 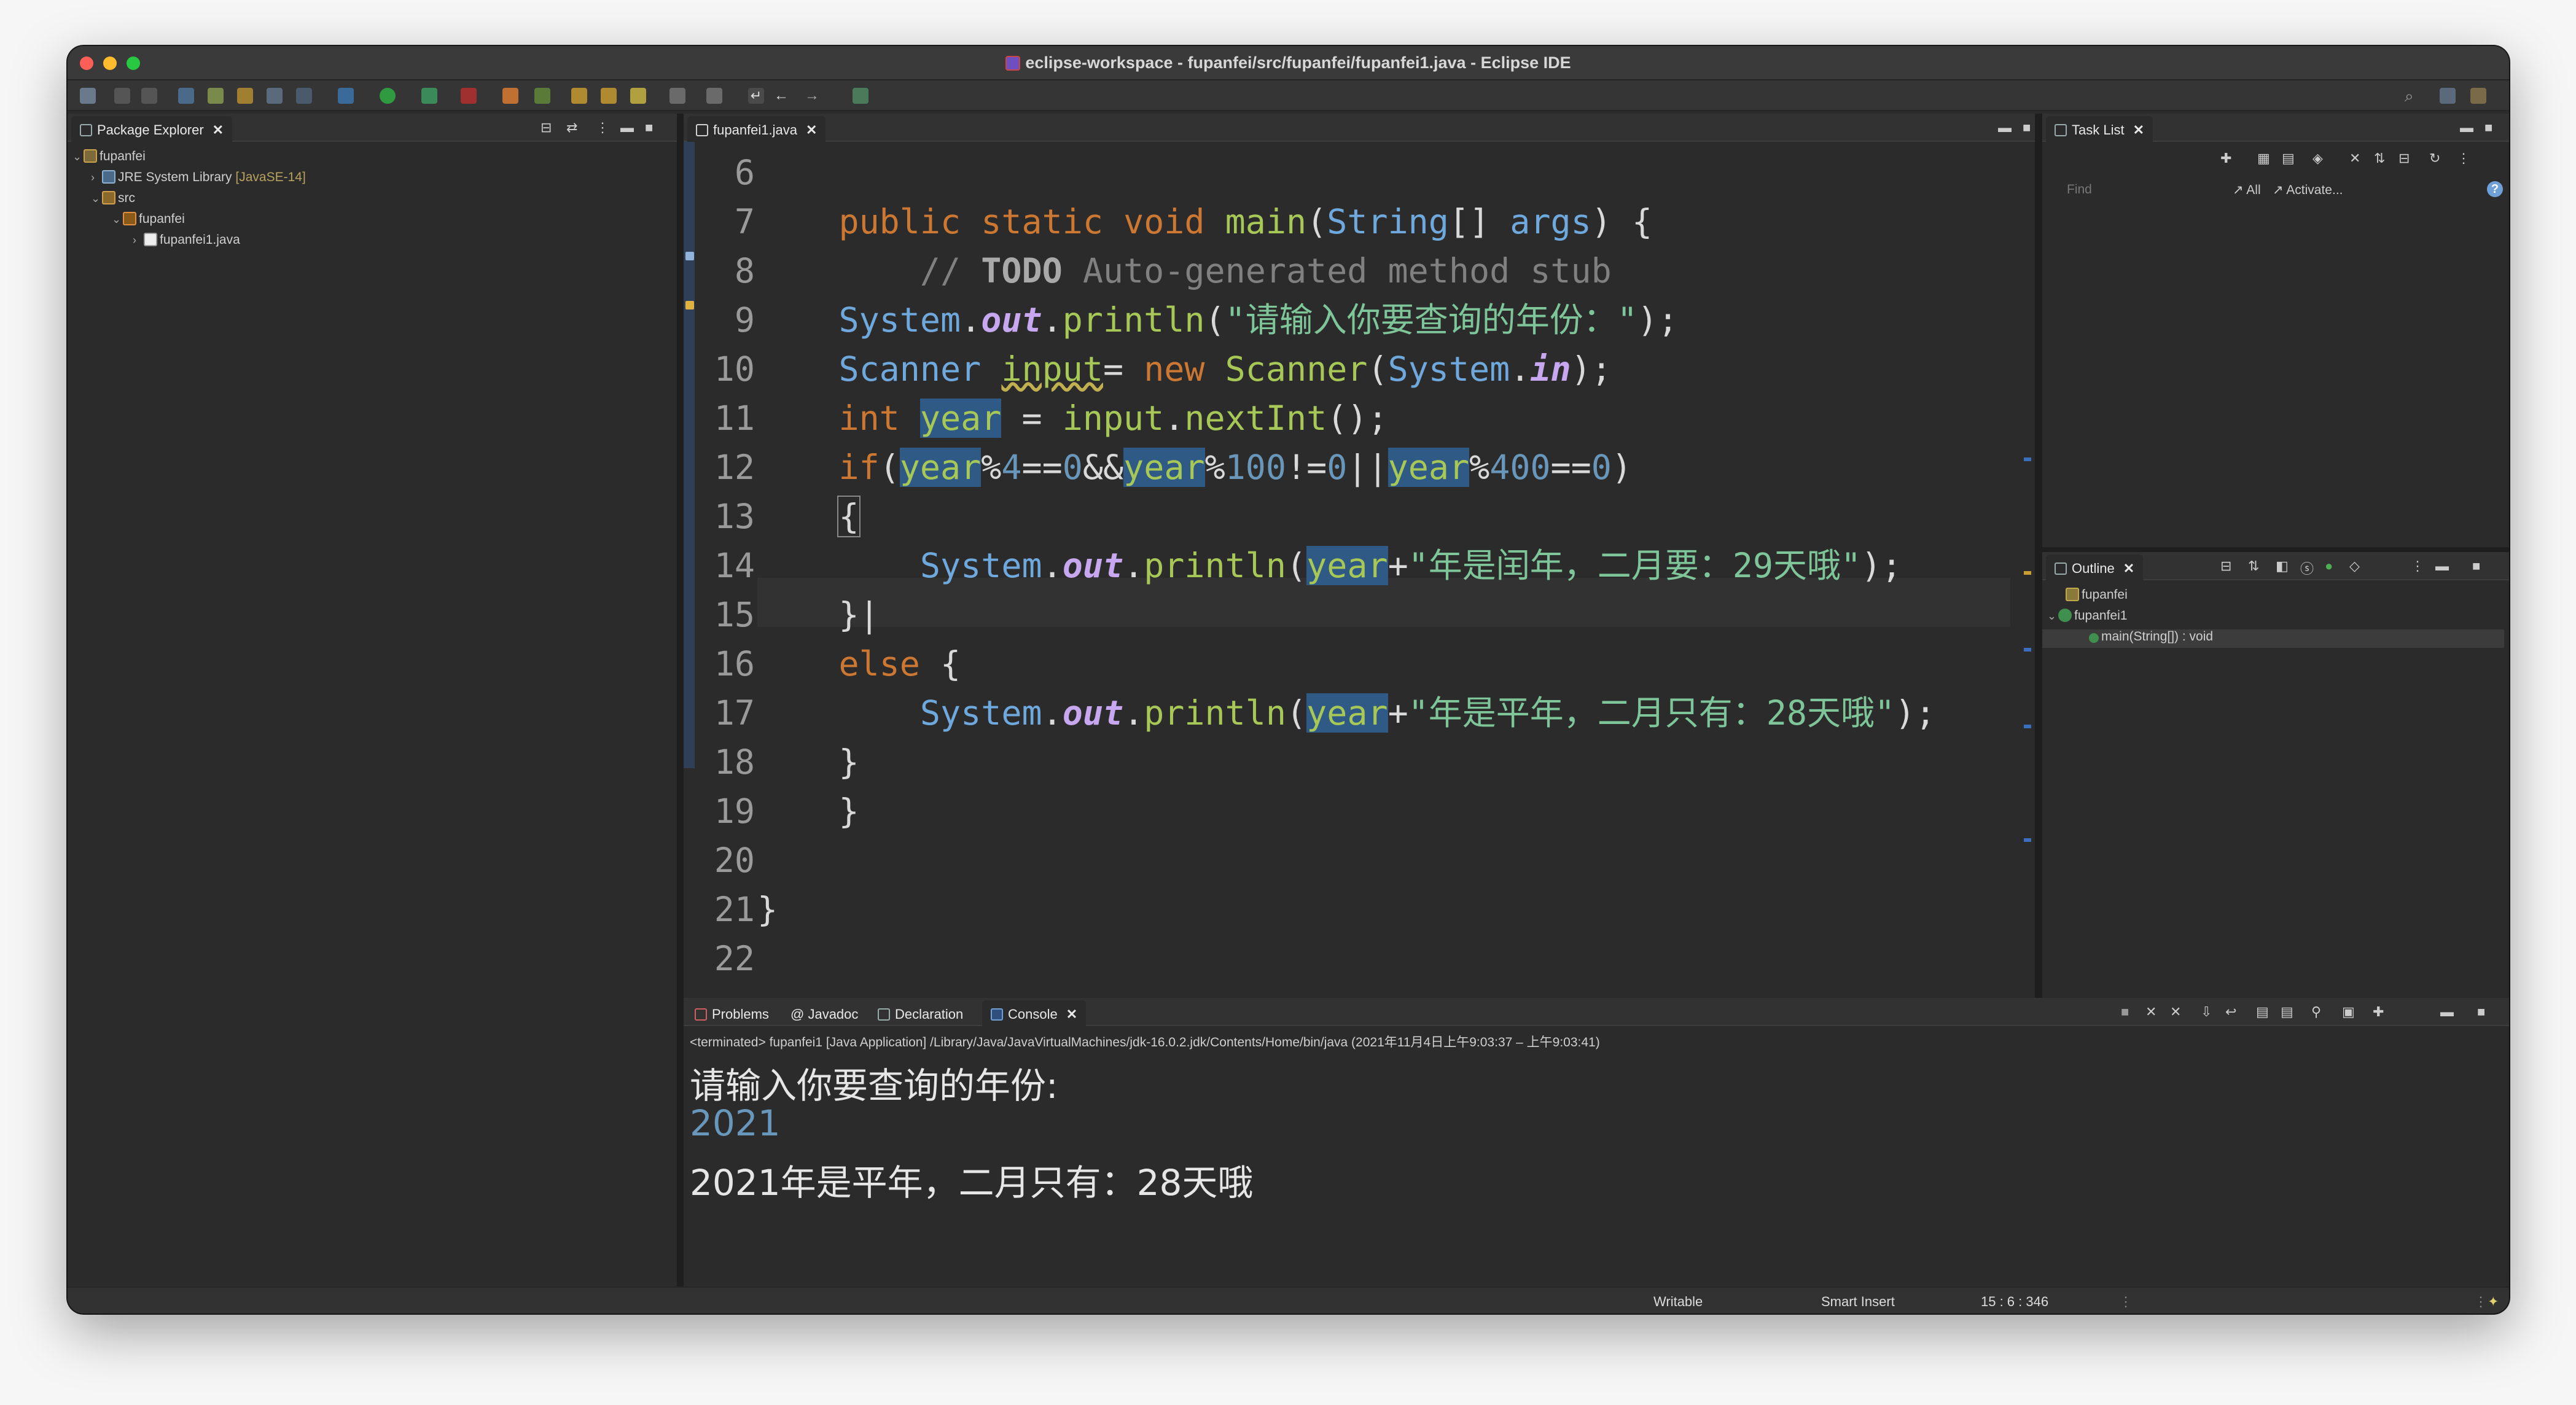 What do you see at coordinates (388, 96) in the screenshot?
I see `run-icon` at bounding box center [388, 96].